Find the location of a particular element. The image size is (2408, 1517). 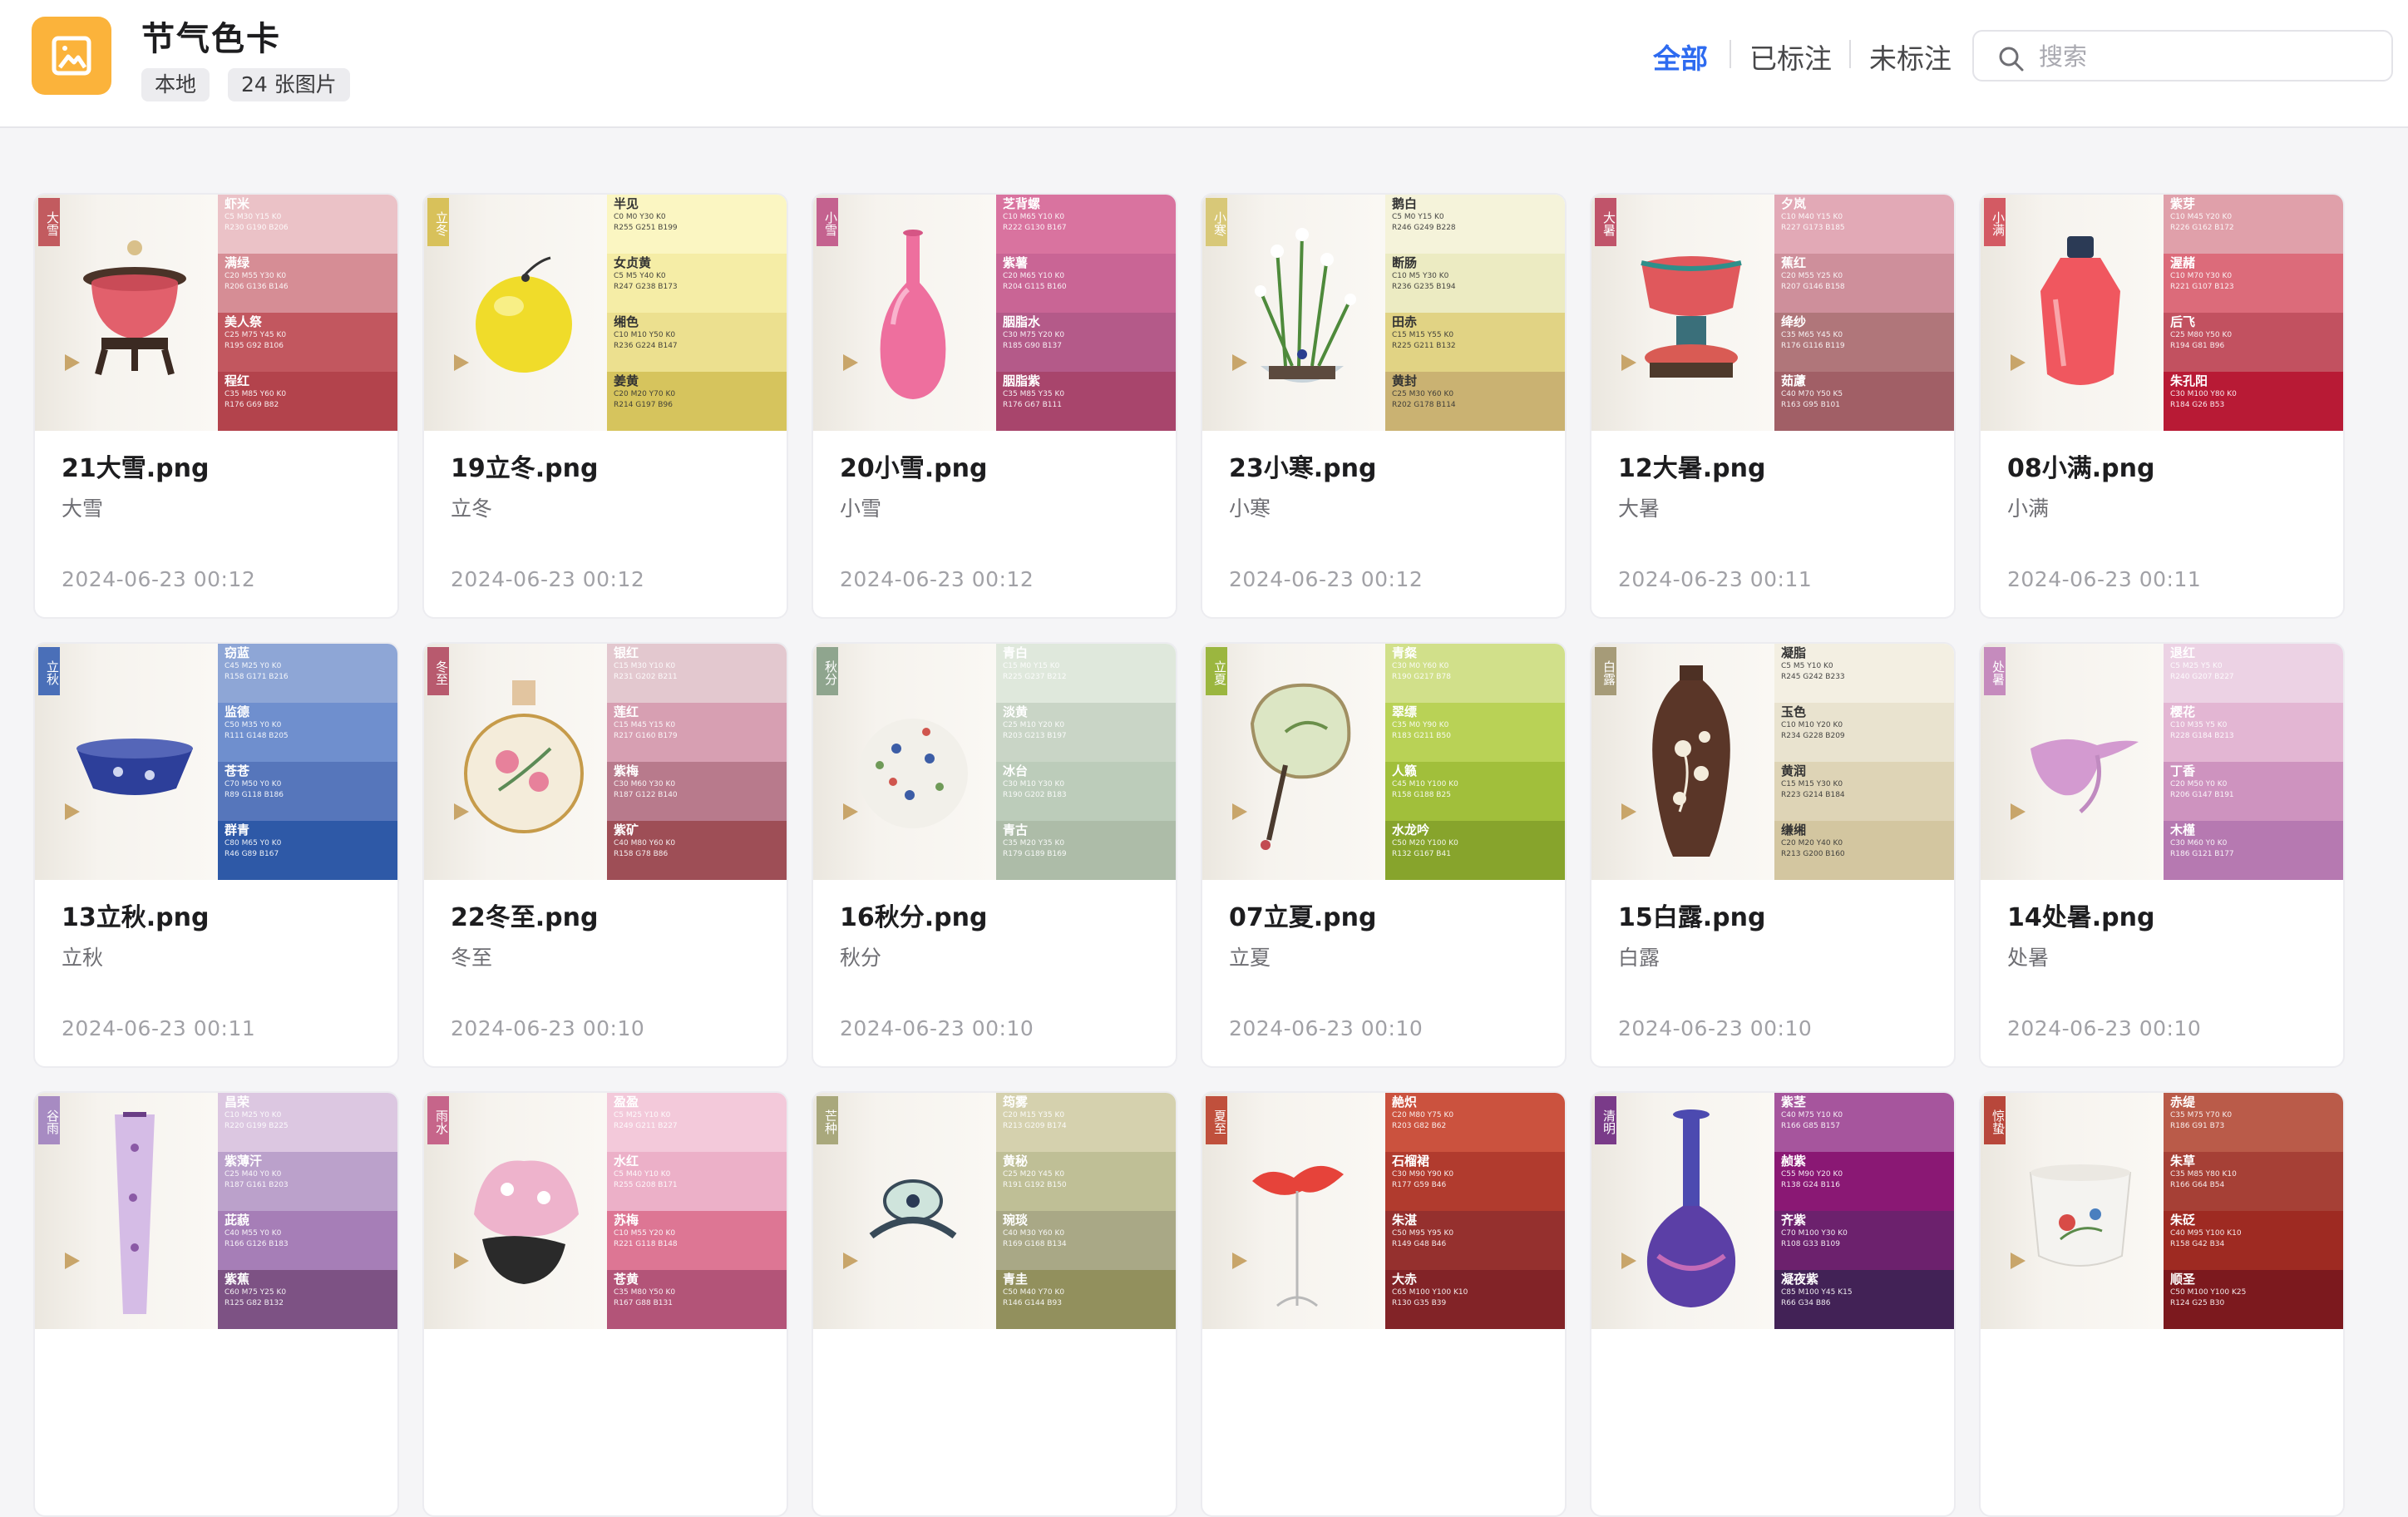

color-swatch: 女贞黄 C5 M5 Y40 K0 R247 G238 B173 is located at coordinates (697, 283).